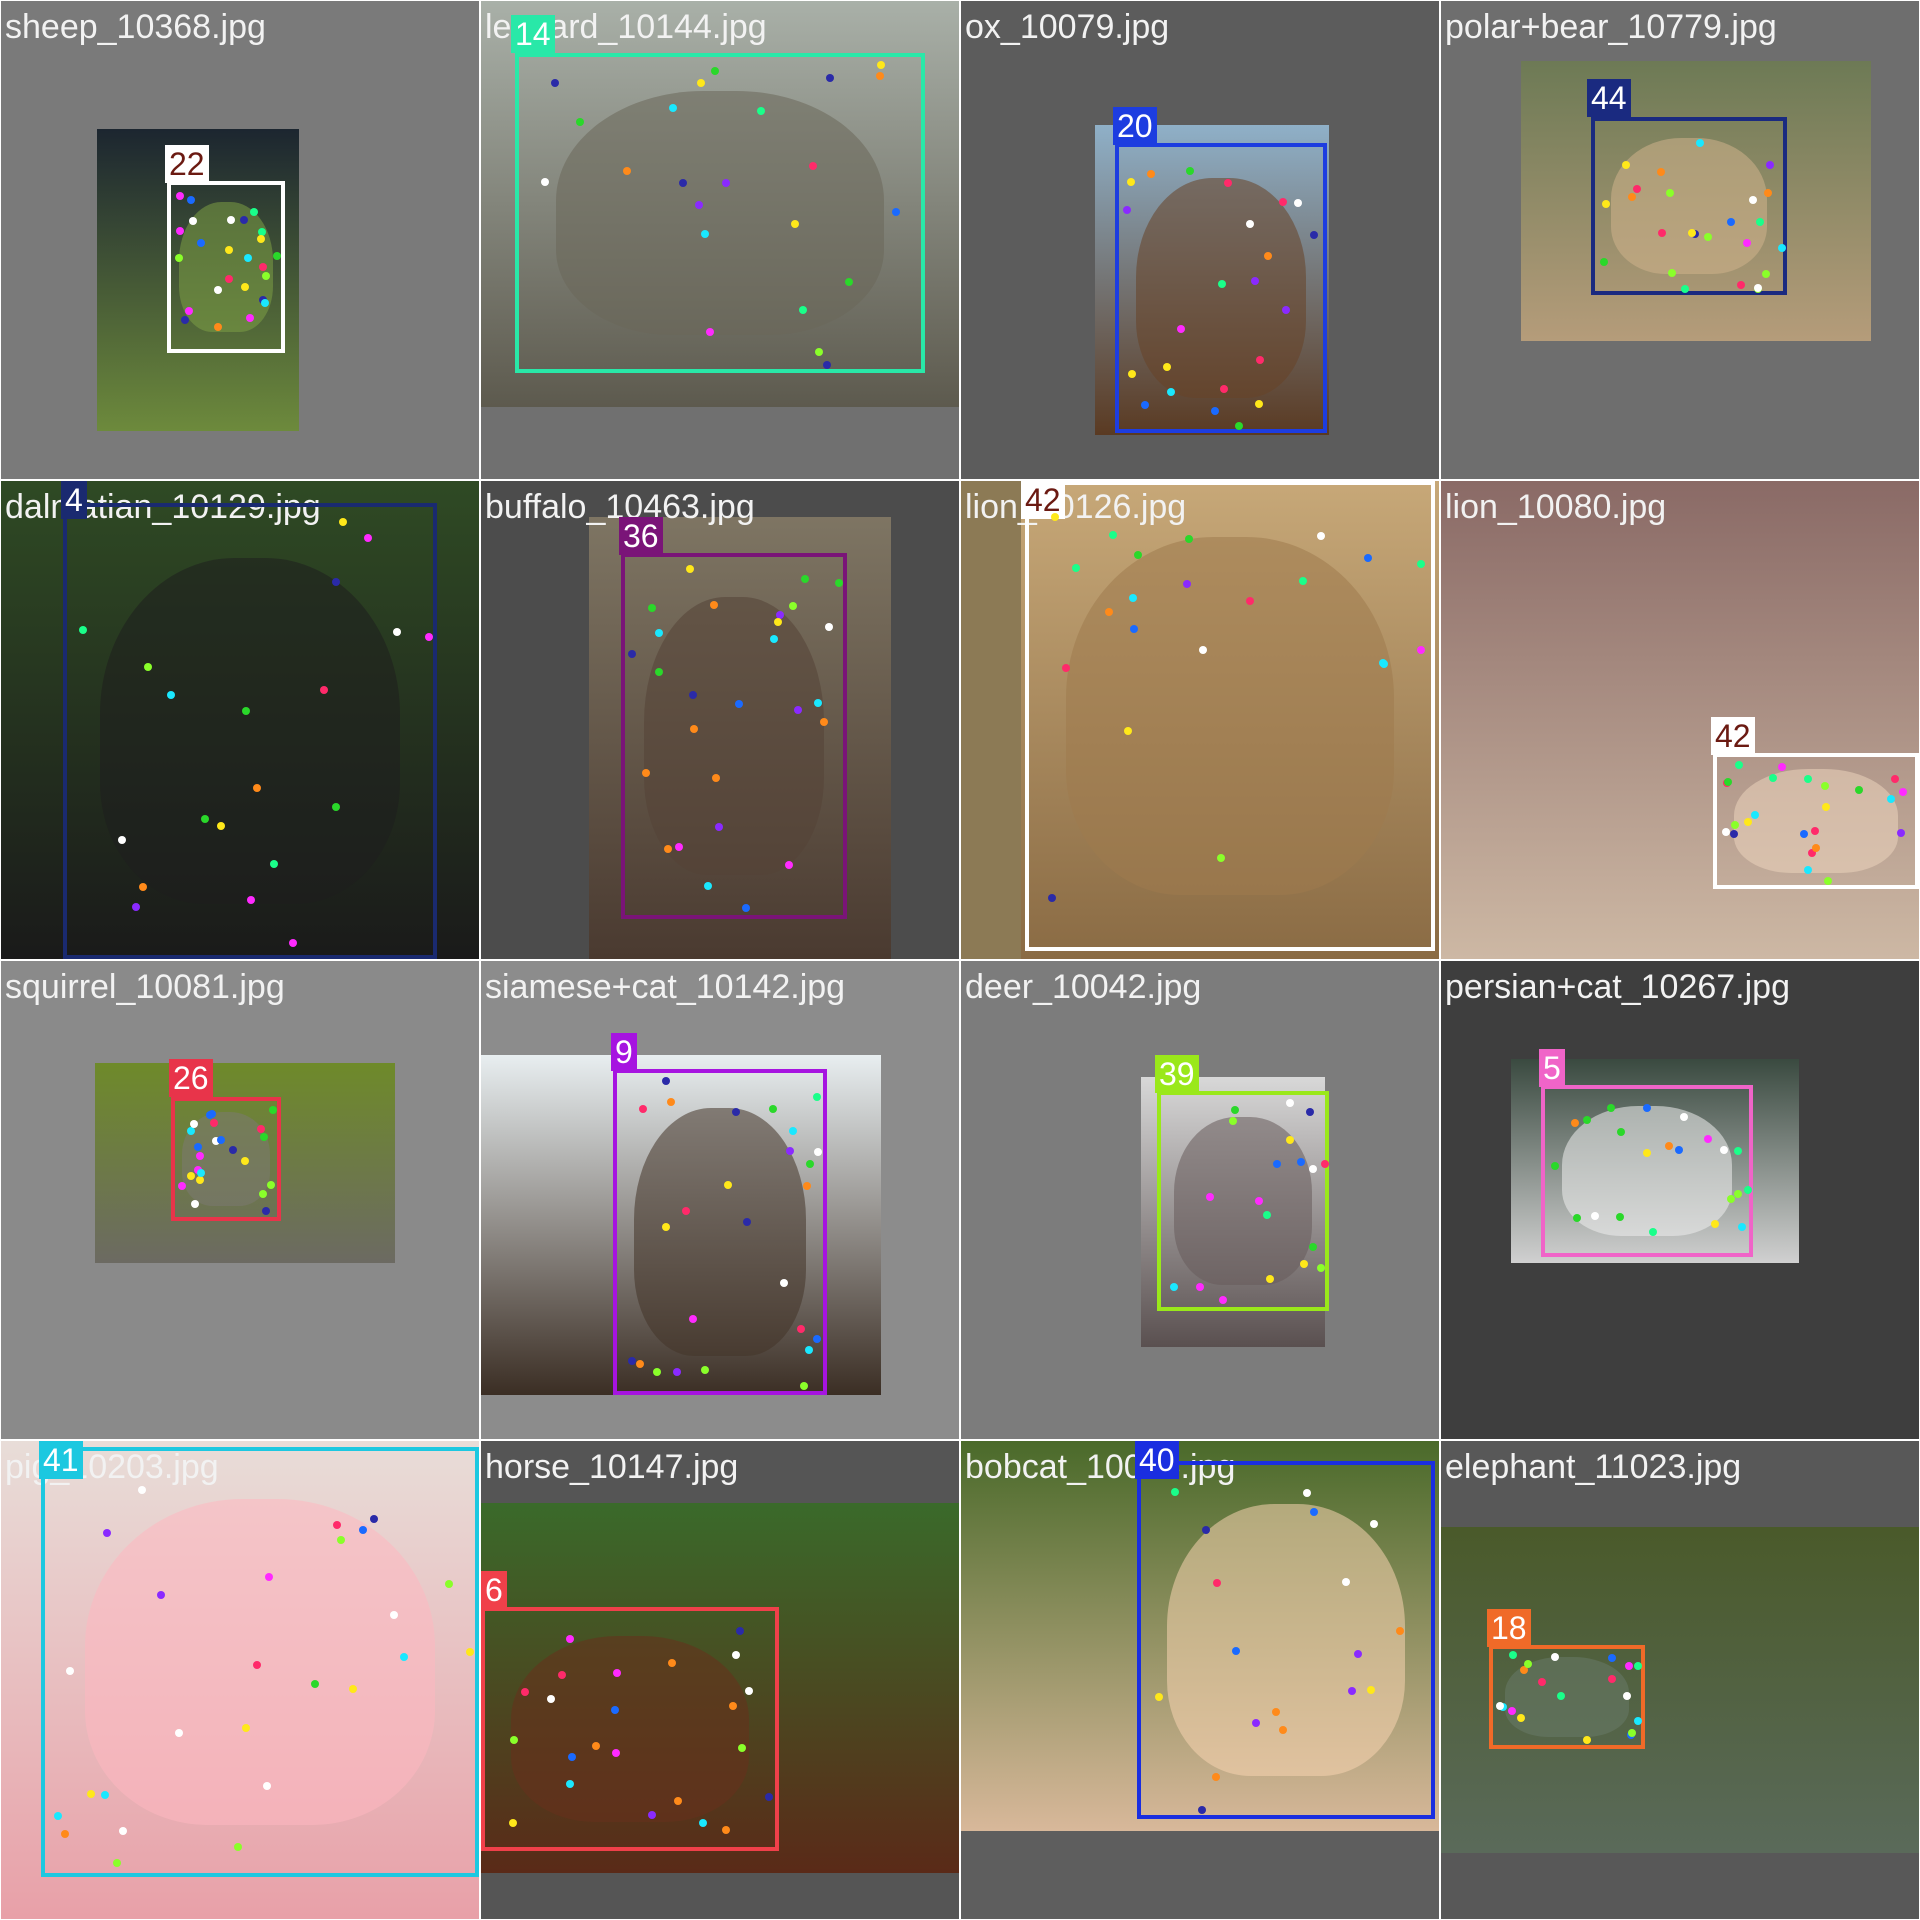  I want to click on image-tile: elephant_11023.jpg 18, so click(1680, 1680).